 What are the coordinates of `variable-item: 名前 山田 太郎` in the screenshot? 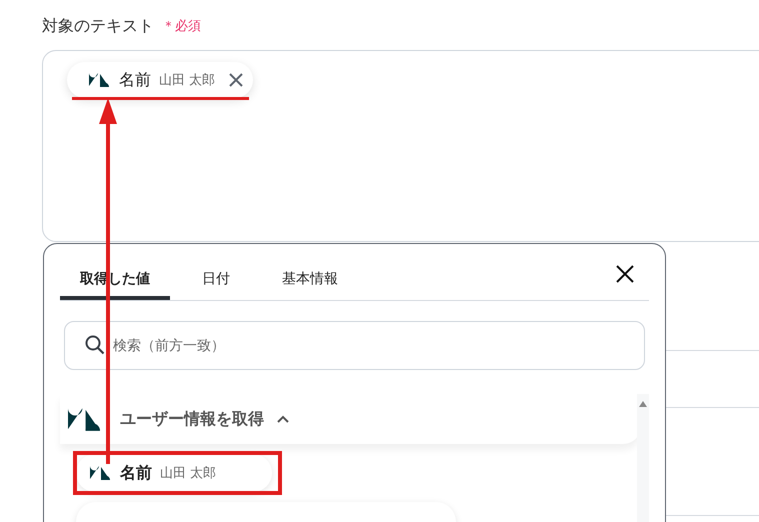 It's located at (174, 473).